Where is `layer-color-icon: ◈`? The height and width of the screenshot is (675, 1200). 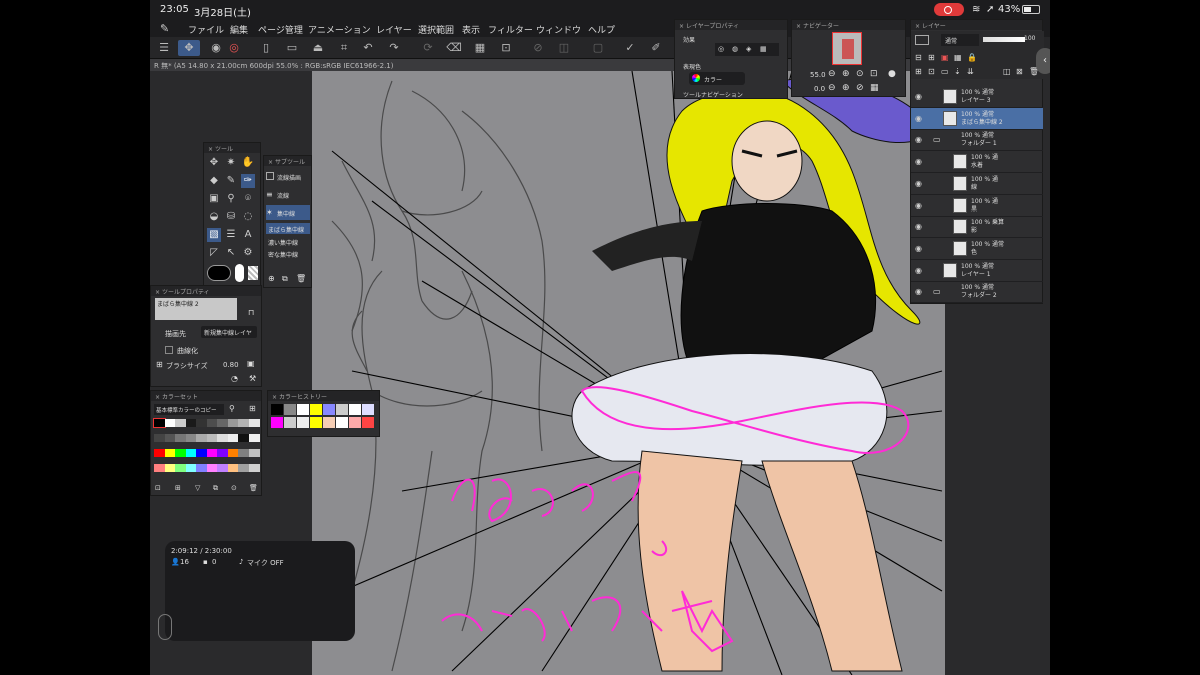 layer-color-icon: ◈ is located at coordinates (748, 49).